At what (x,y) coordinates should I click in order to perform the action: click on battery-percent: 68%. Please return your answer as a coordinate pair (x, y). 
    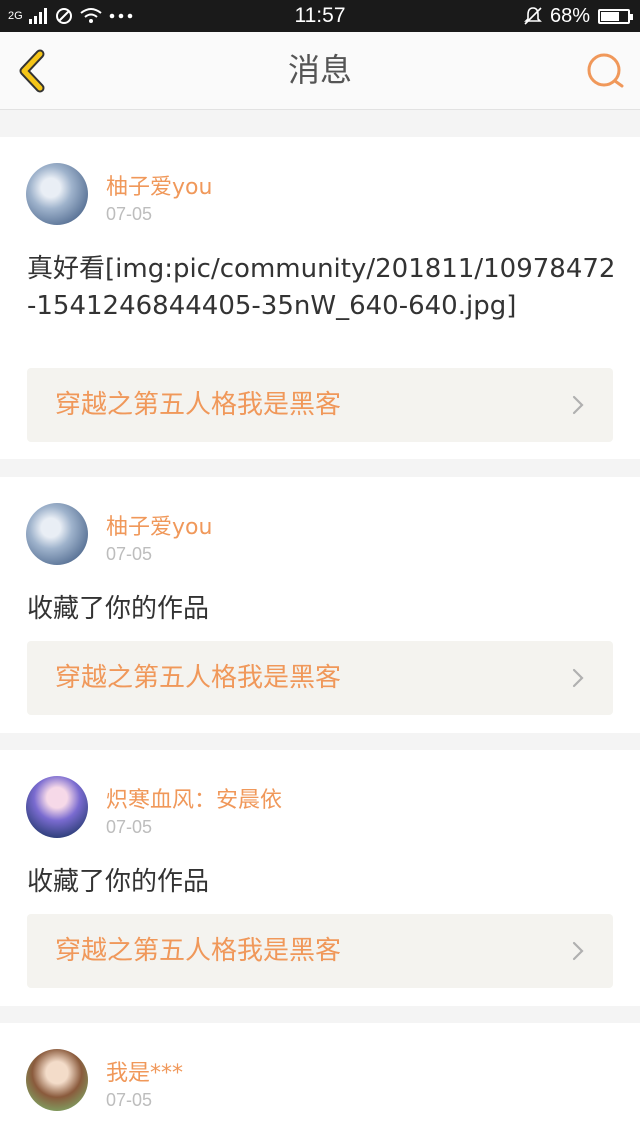
    Looking at the image, I should click on (569, 15).